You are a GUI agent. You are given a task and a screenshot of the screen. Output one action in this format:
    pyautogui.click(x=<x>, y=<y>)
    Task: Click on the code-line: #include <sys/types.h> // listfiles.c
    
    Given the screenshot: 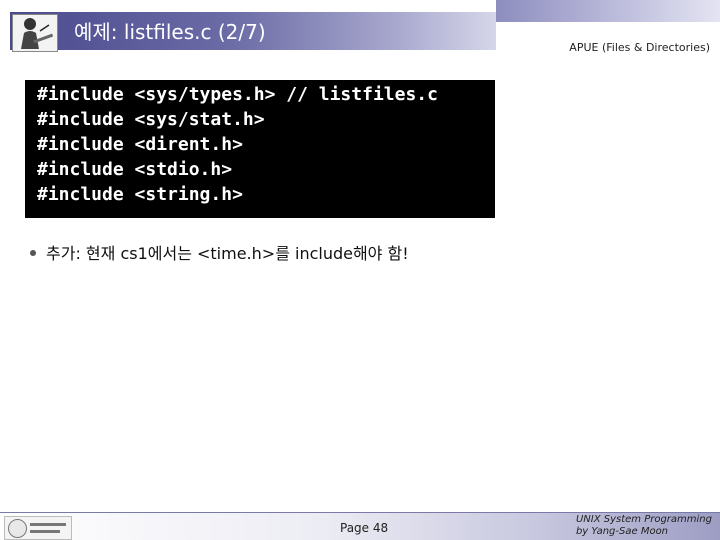 What is the action you would take?
    pyautogui.click(x=237, y=94)
    